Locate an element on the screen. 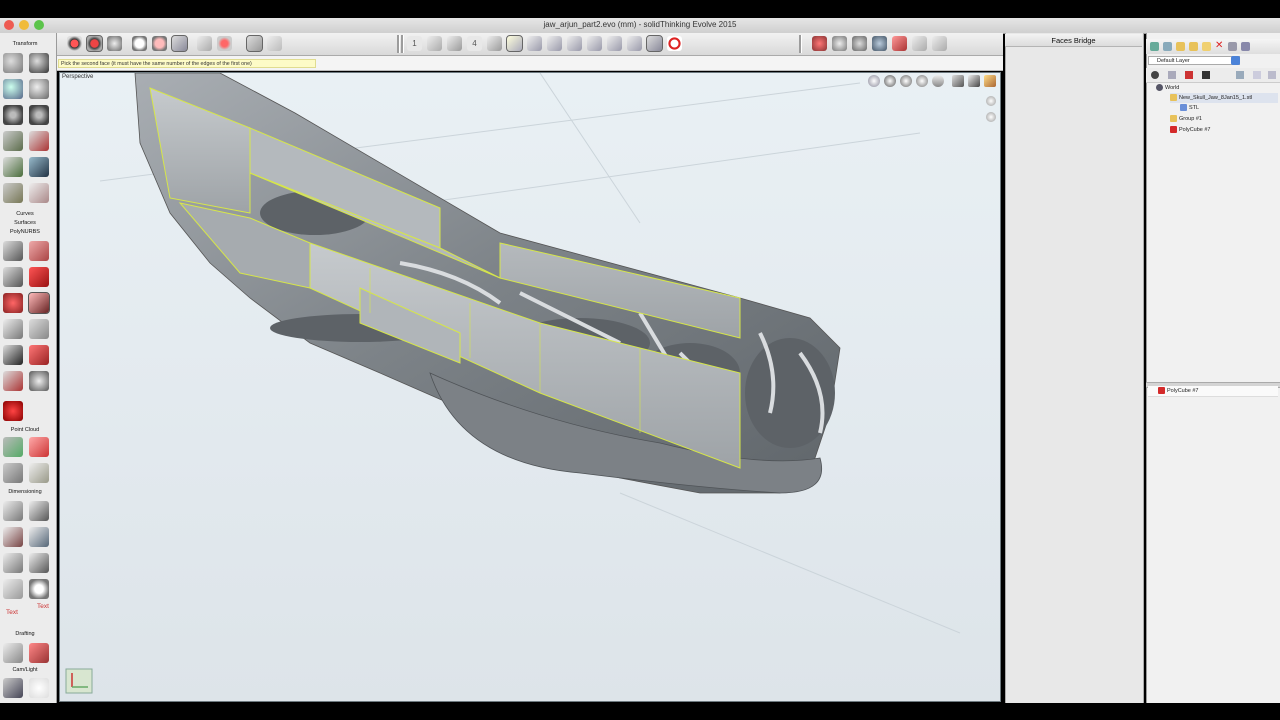 This screenshot has width=1280, height=720. tree-item-group: Group #1 is located at coordinates (1186, 119).